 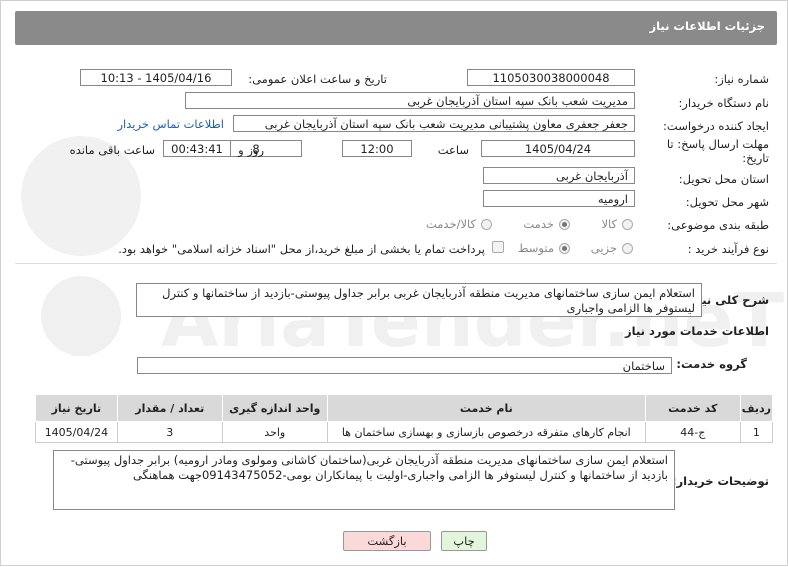 What do you see at coordinates (627, 248) in the screenshot?
I see `process-radio-minor` at bounding box center [627, 248].